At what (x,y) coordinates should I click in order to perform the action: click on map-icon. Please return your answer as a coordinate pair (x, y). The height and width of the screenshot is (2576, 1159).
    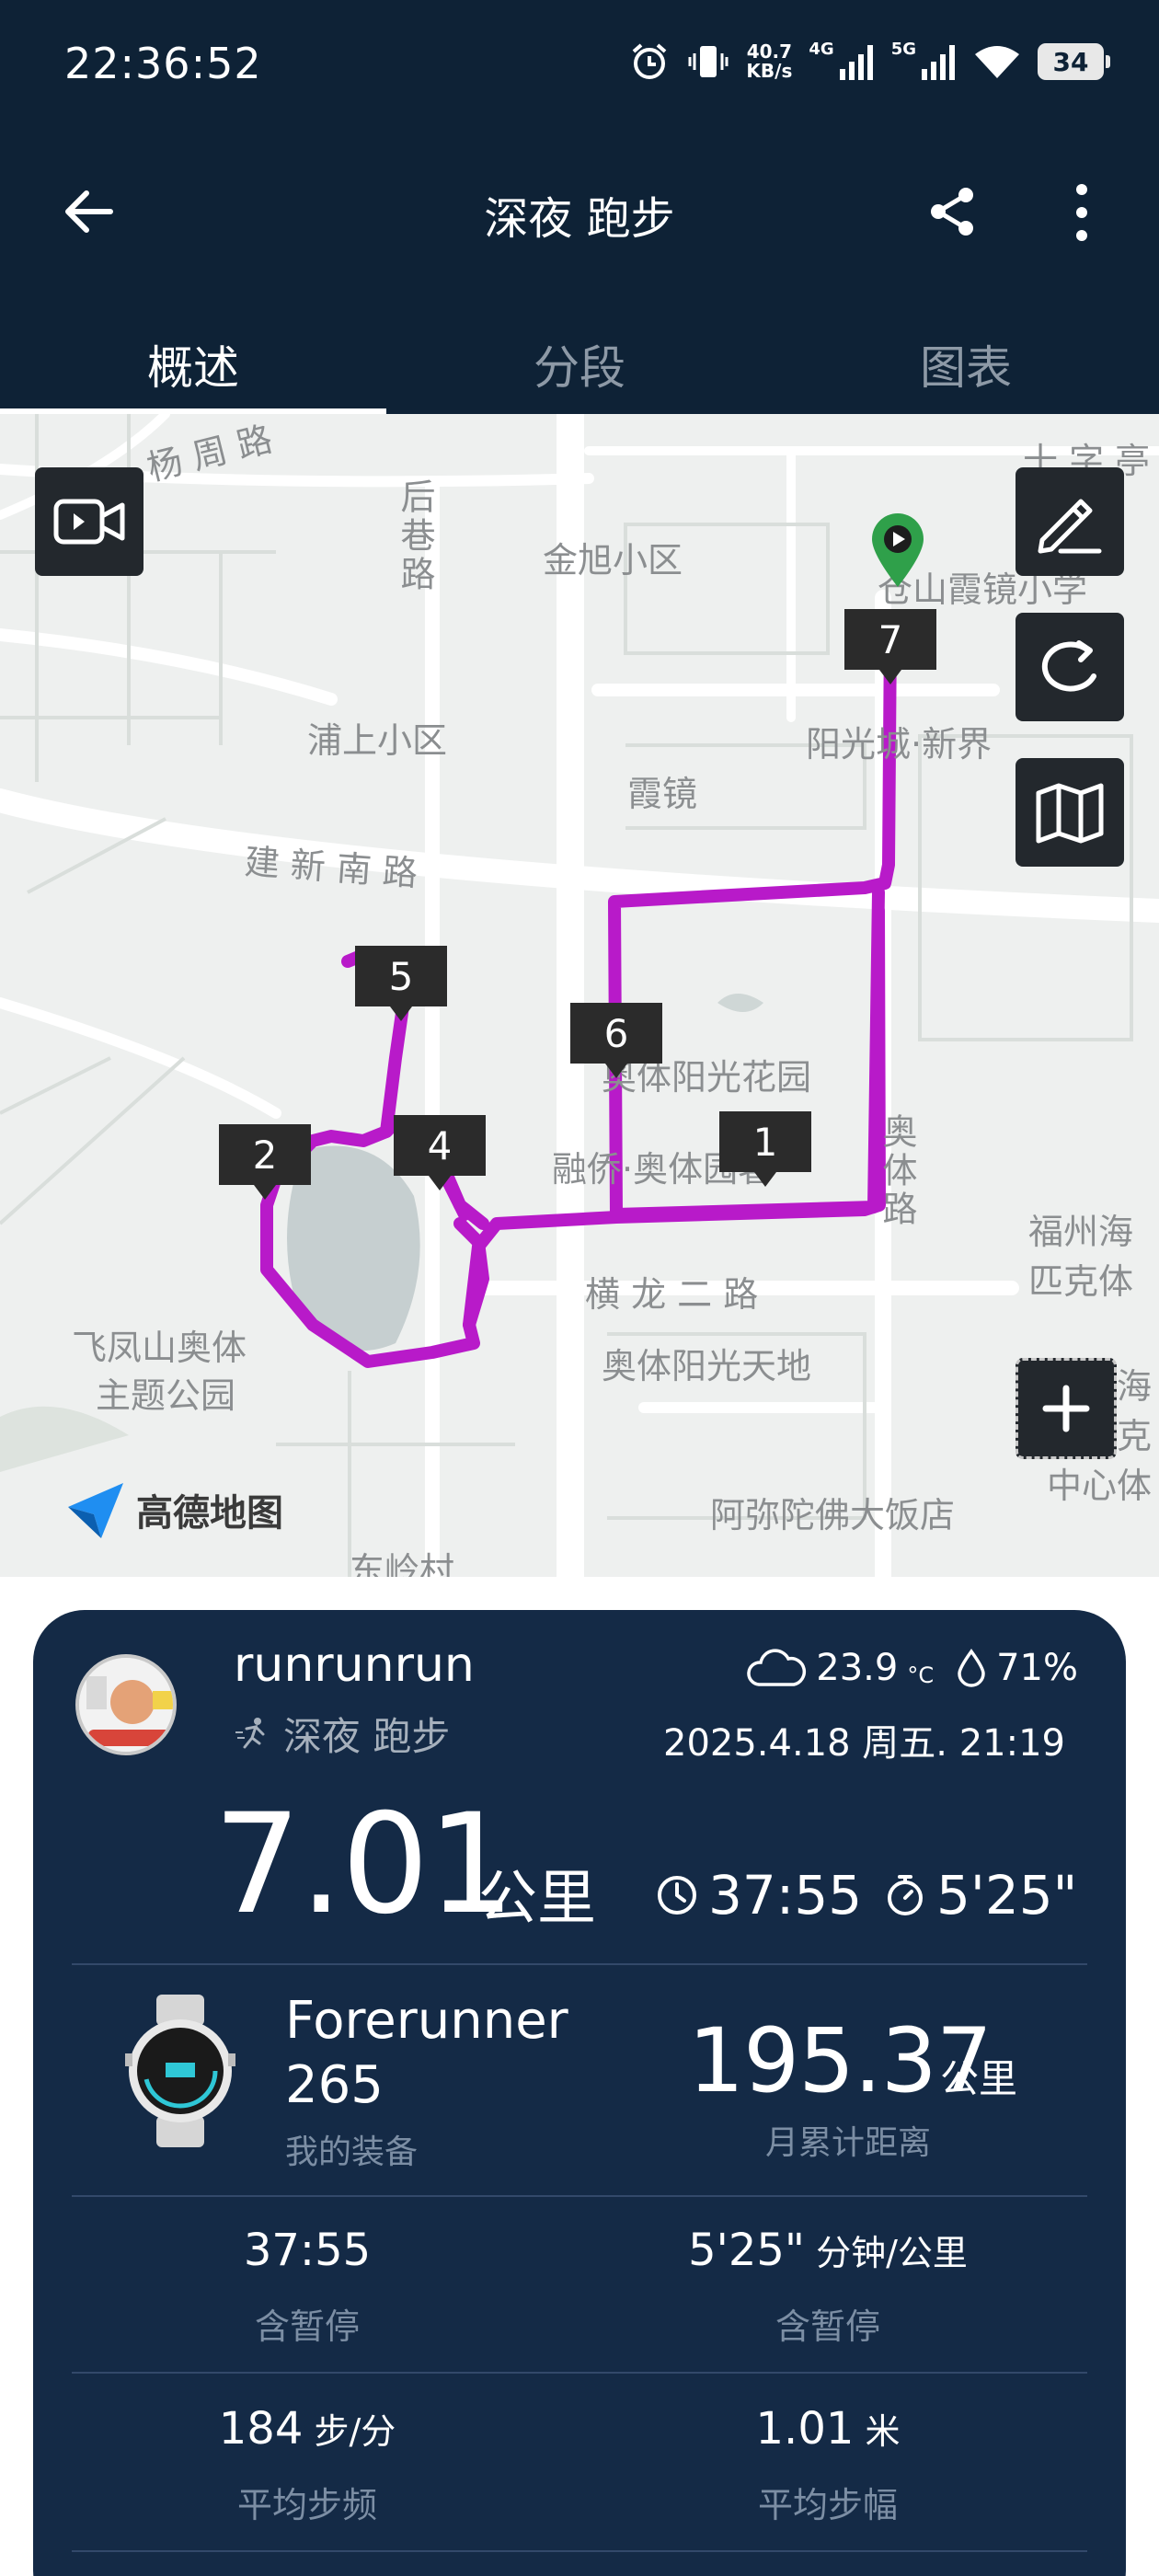
    Looking at the image, I should click on (1070, 813).